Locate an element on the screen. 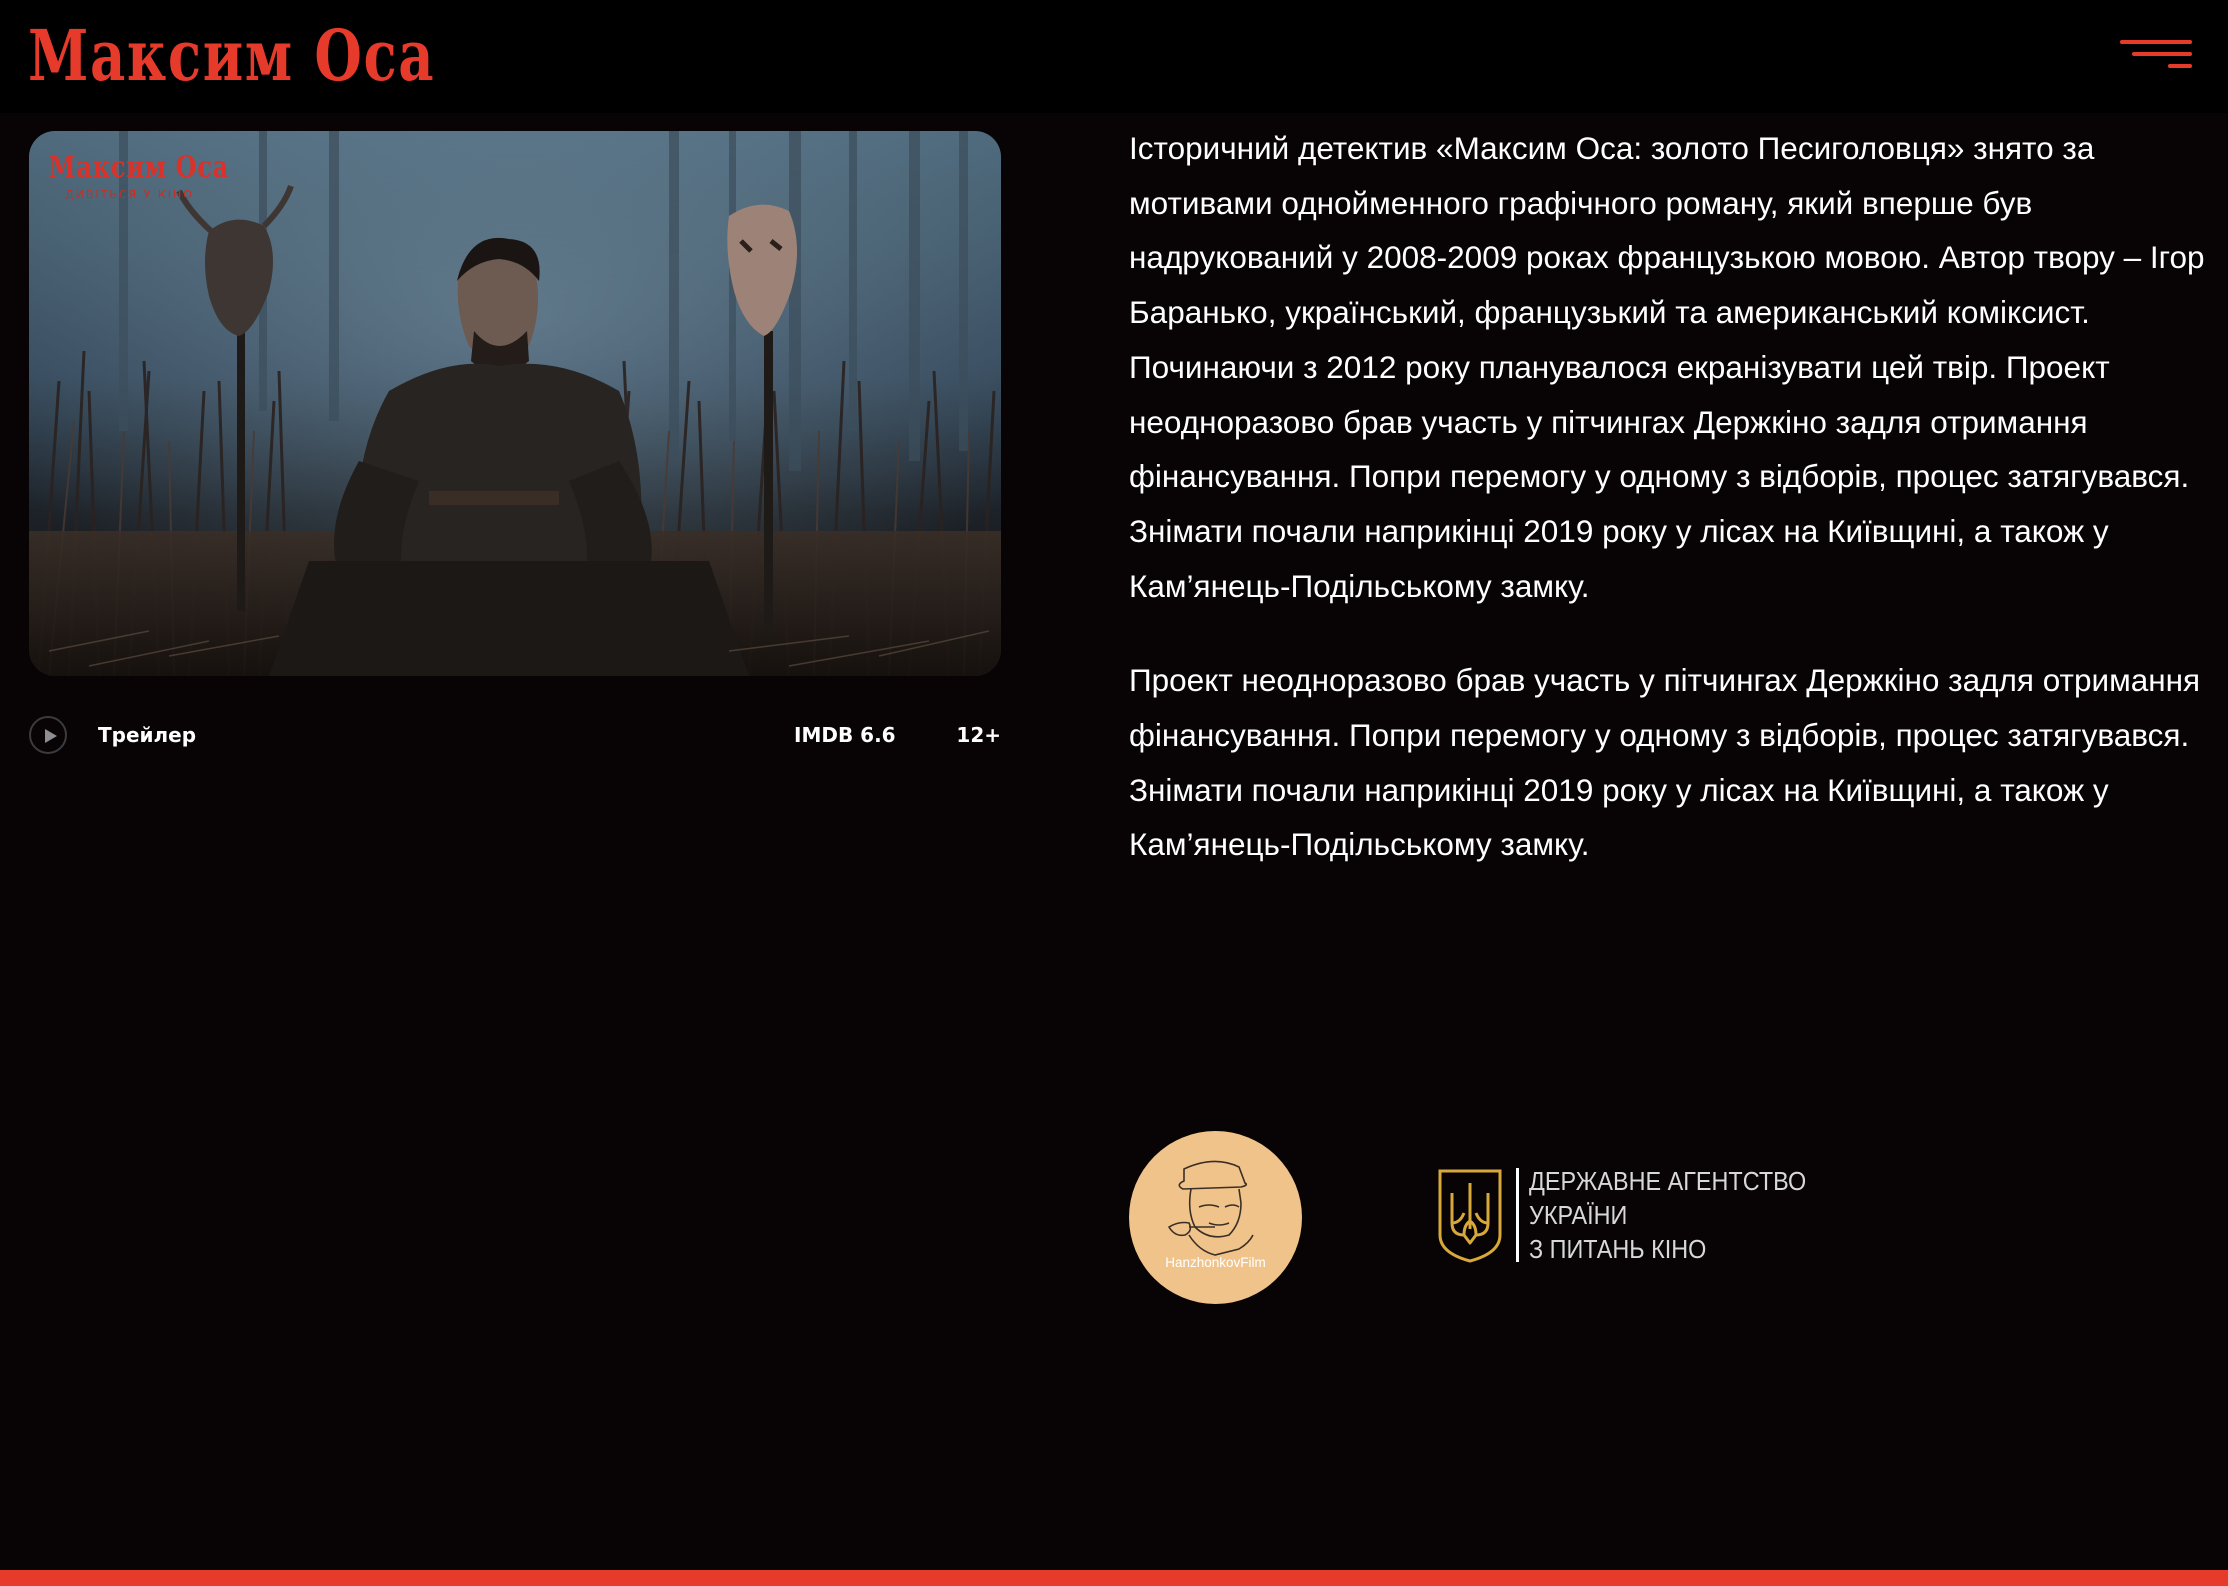 Image resolution: width=2228 pixels, height=1586 pixels. footer-accent-bar is located at coordinates (1114, 1578).